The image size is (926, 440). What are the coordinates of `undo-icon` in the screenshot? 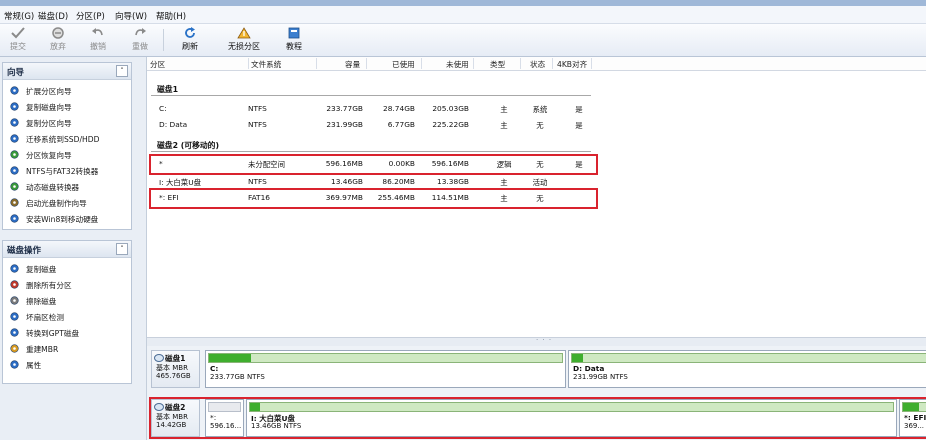 It's located at (98, 33).